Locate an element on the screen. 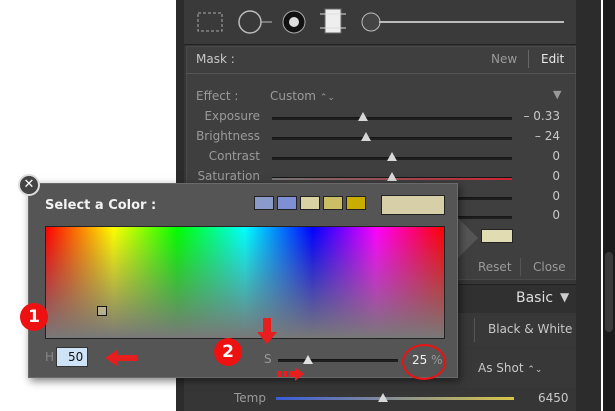  wb-select: As Shot ⌃⌄ is located at coordinates (510, 368).